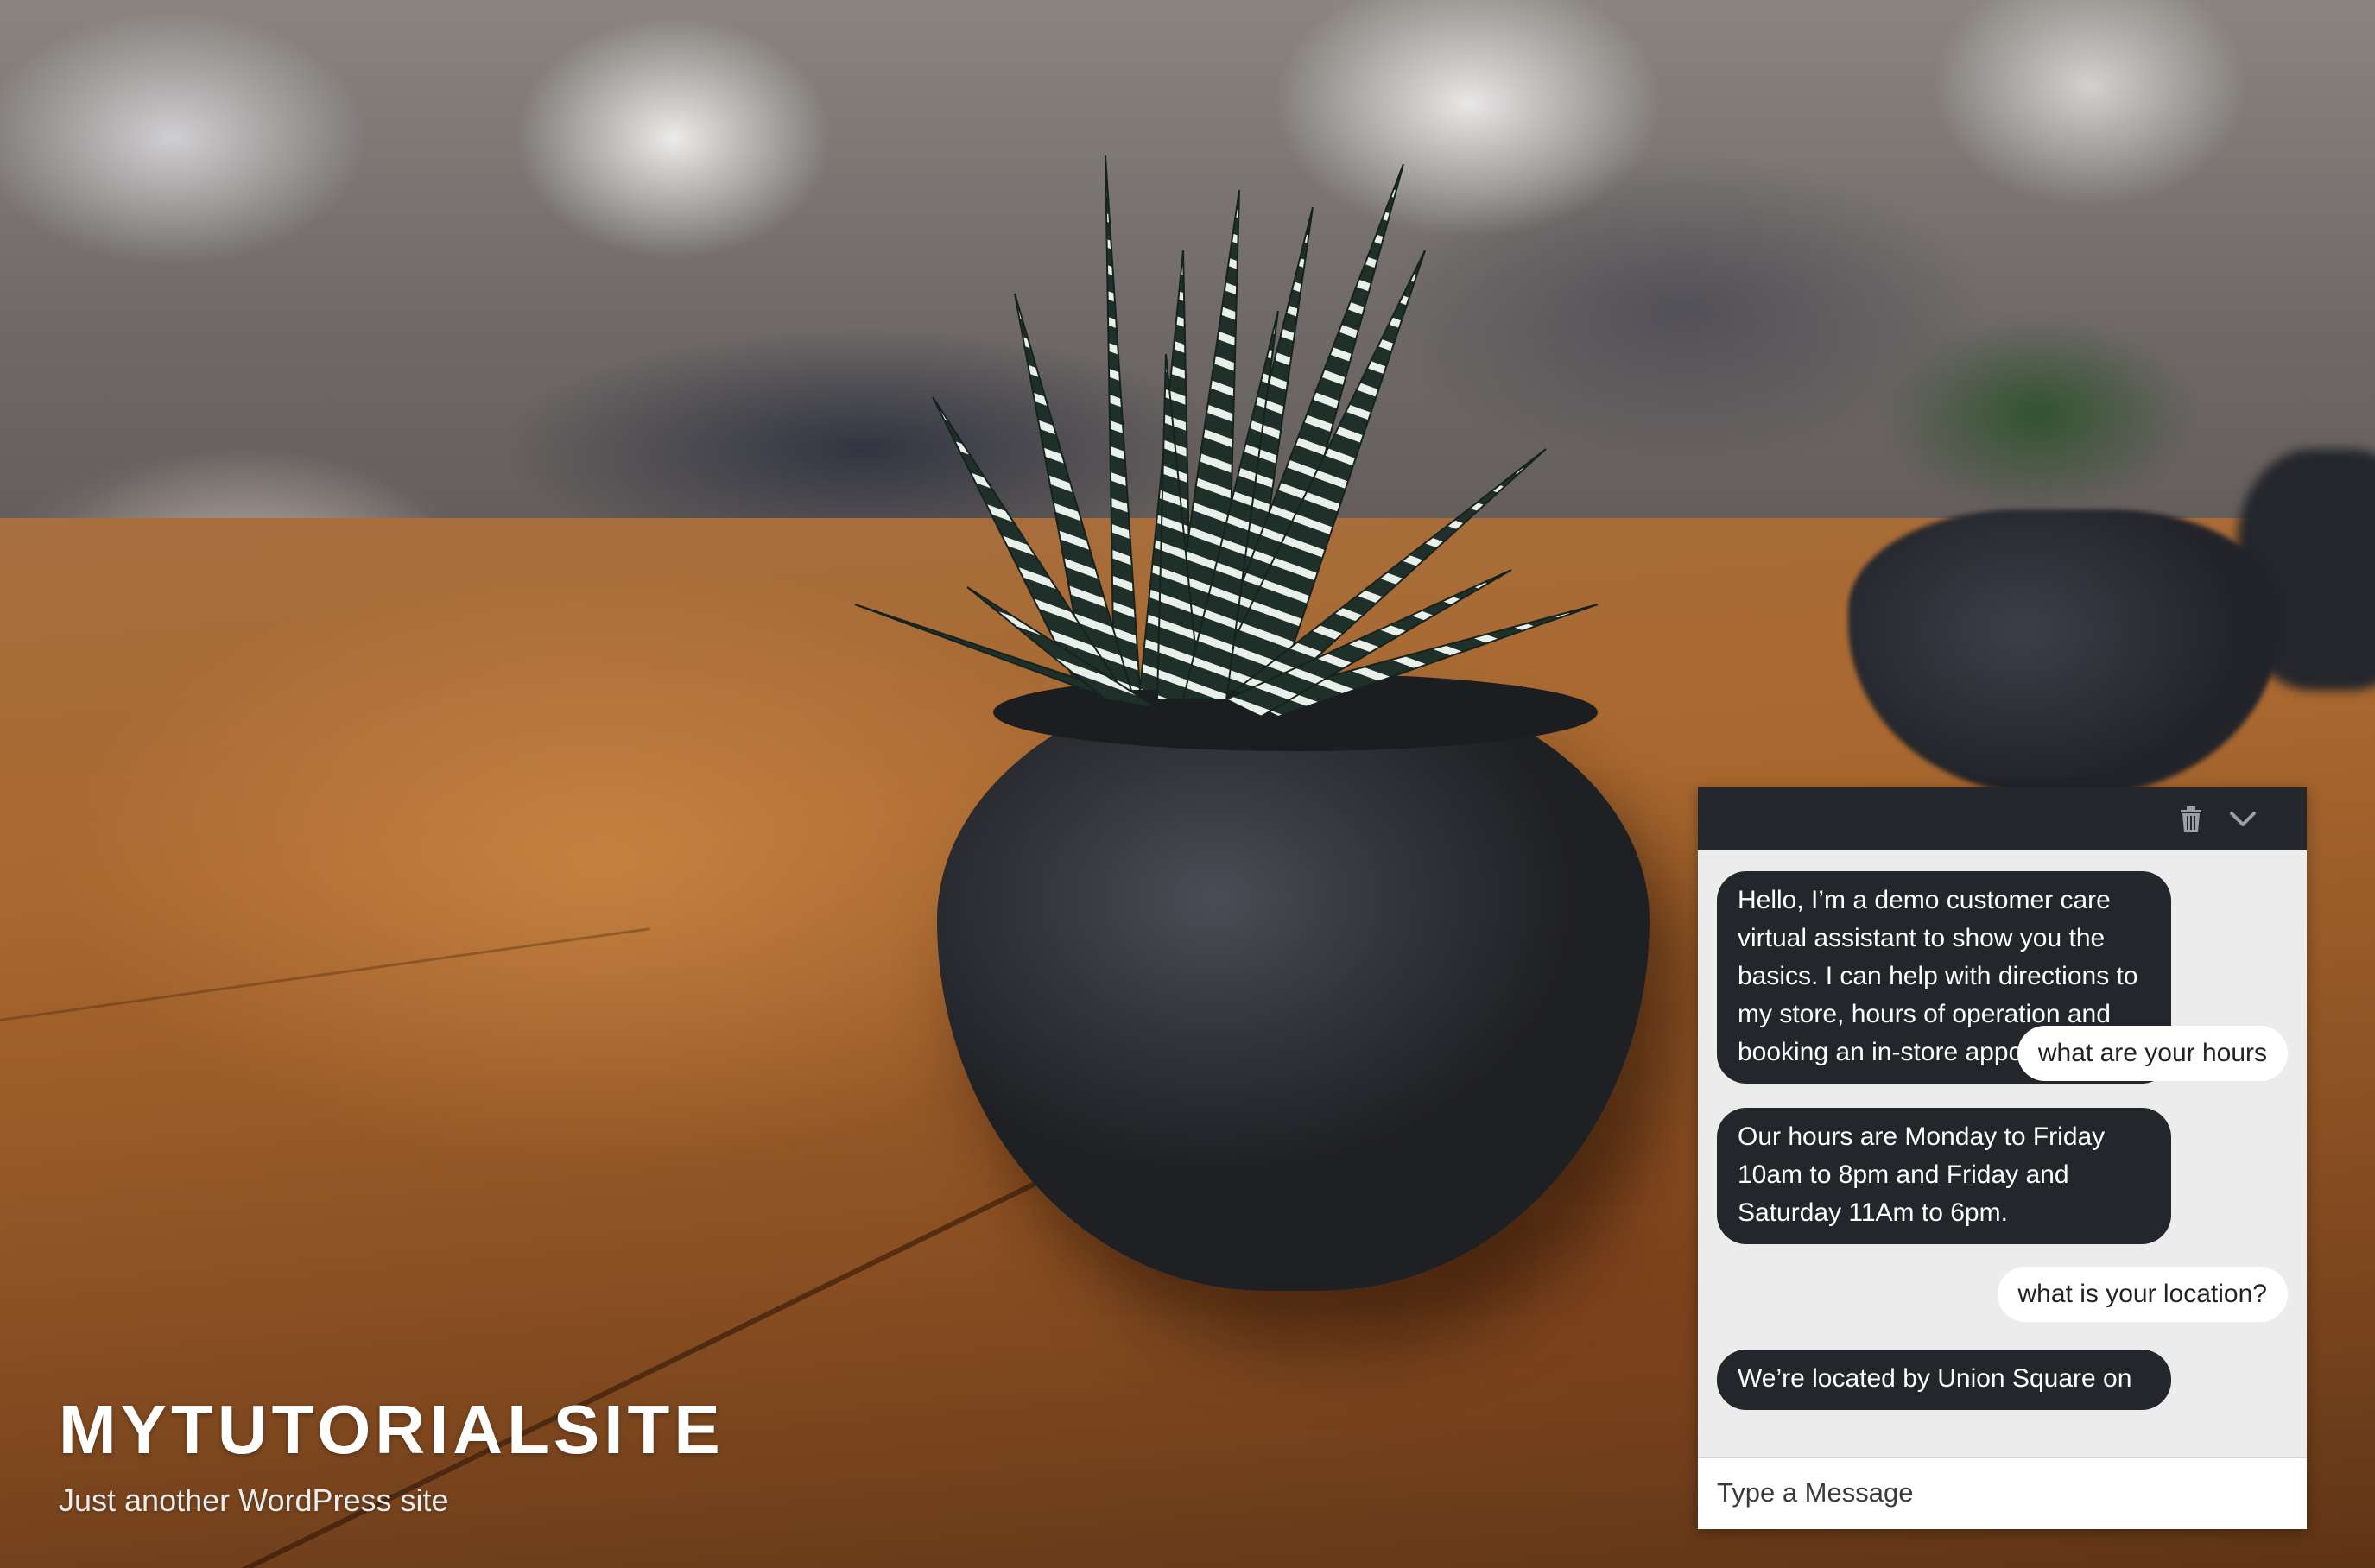 This screenshot has height=1568, width=2375. Describe the element at coordinates (392, 1430) in the screenshot. I see `site-title: MYTUTORIALSITE` at that location.